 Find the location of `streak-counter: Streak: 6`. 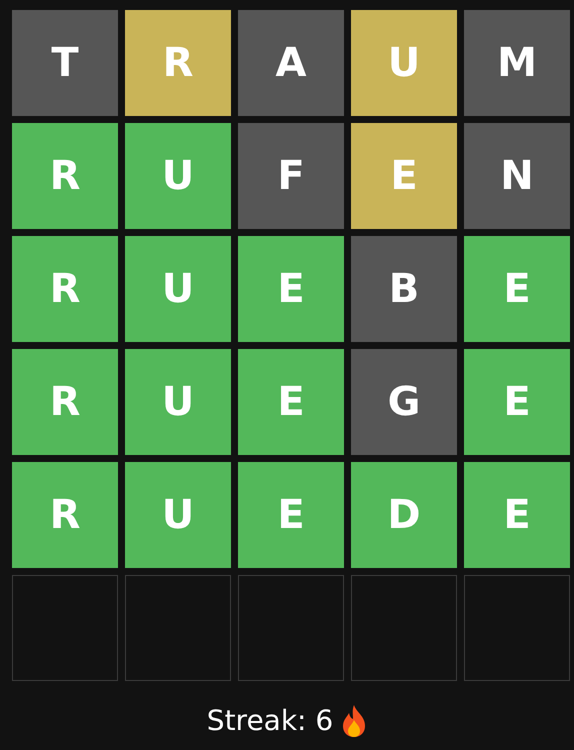

streak-counter: Streak: 6 is located at coordinates (270, 720).